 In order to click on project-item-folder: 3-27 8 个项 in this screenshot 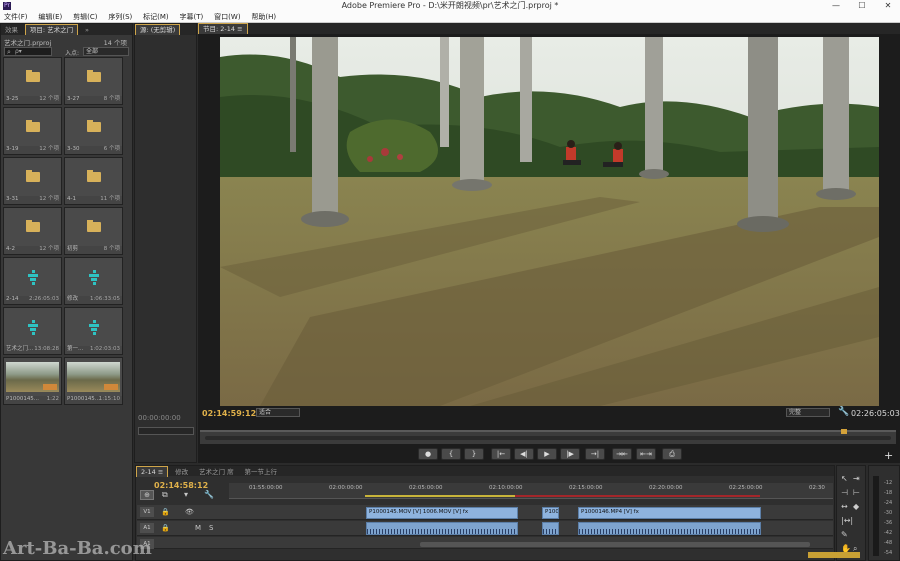, I will do `click(93, 81)`.